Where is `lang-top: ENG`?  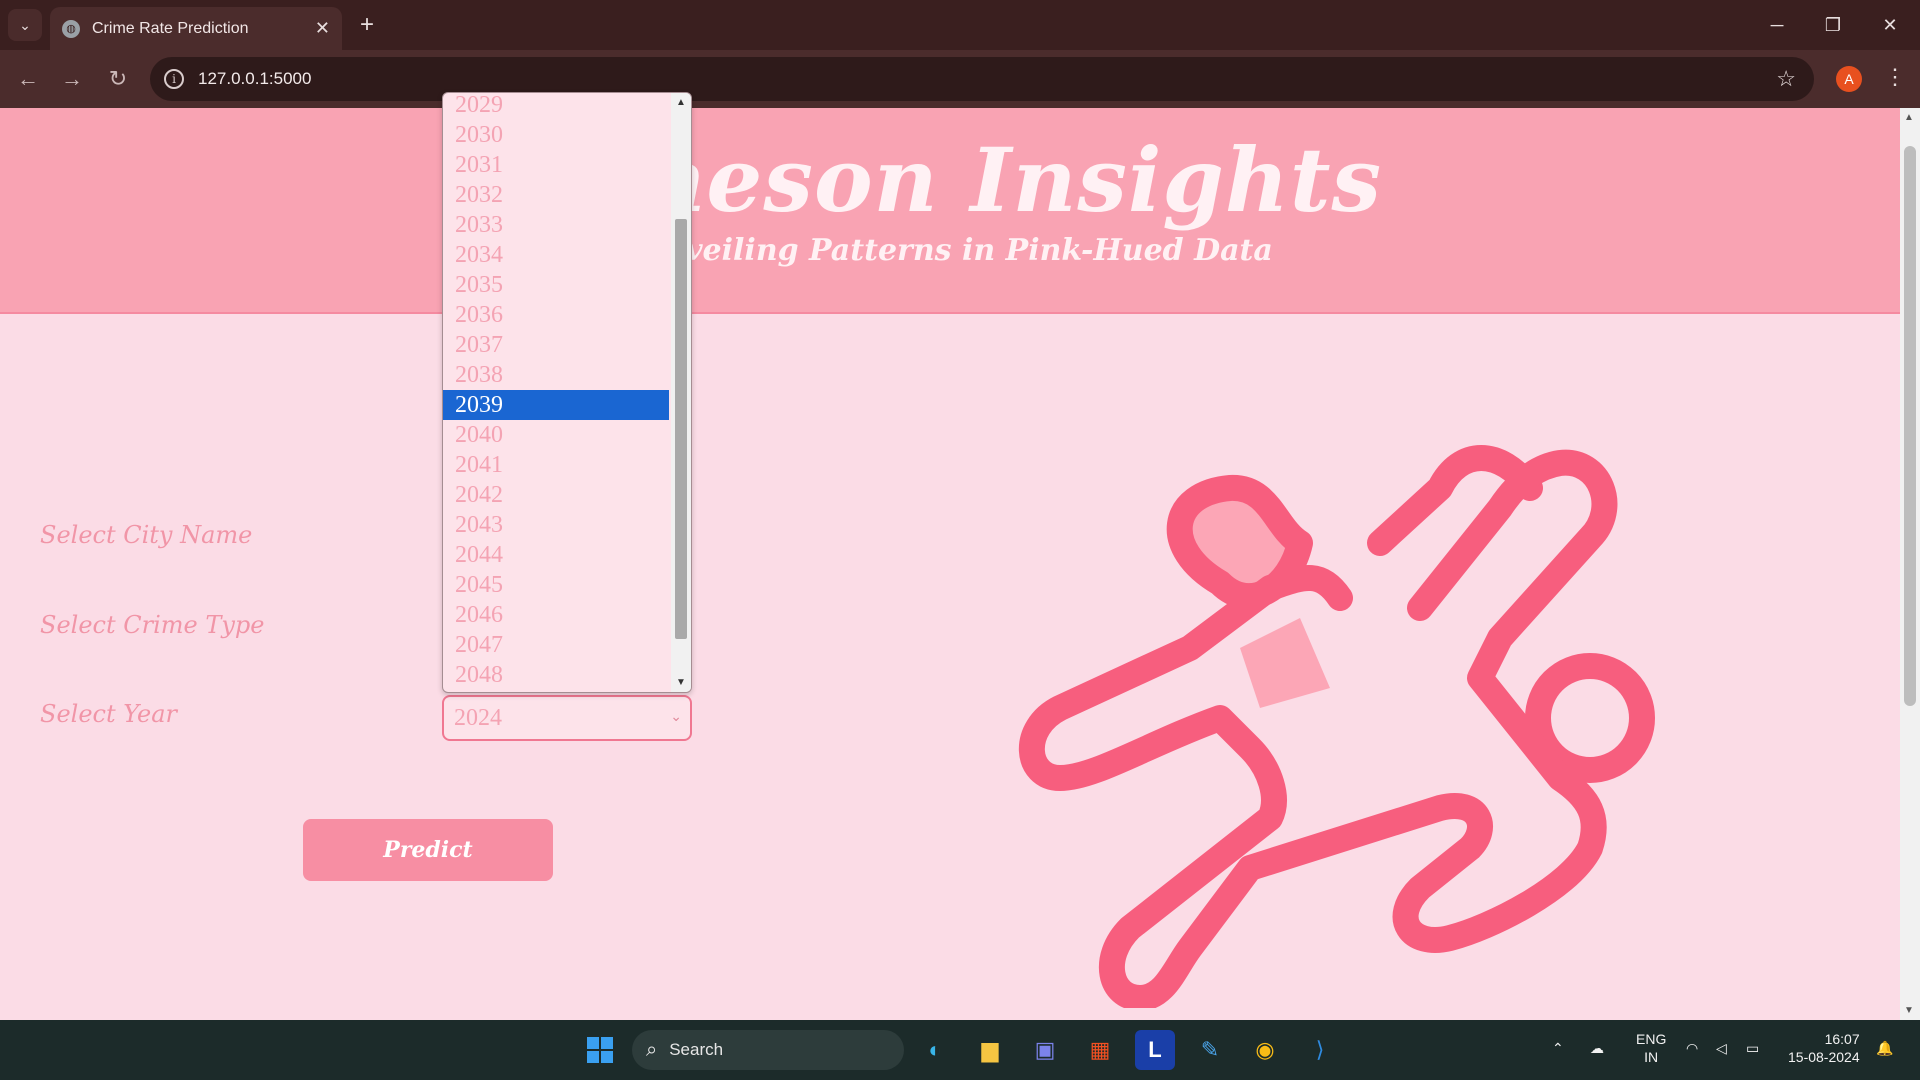 lang-top: ENG is located at coordinates (1651, 1039).